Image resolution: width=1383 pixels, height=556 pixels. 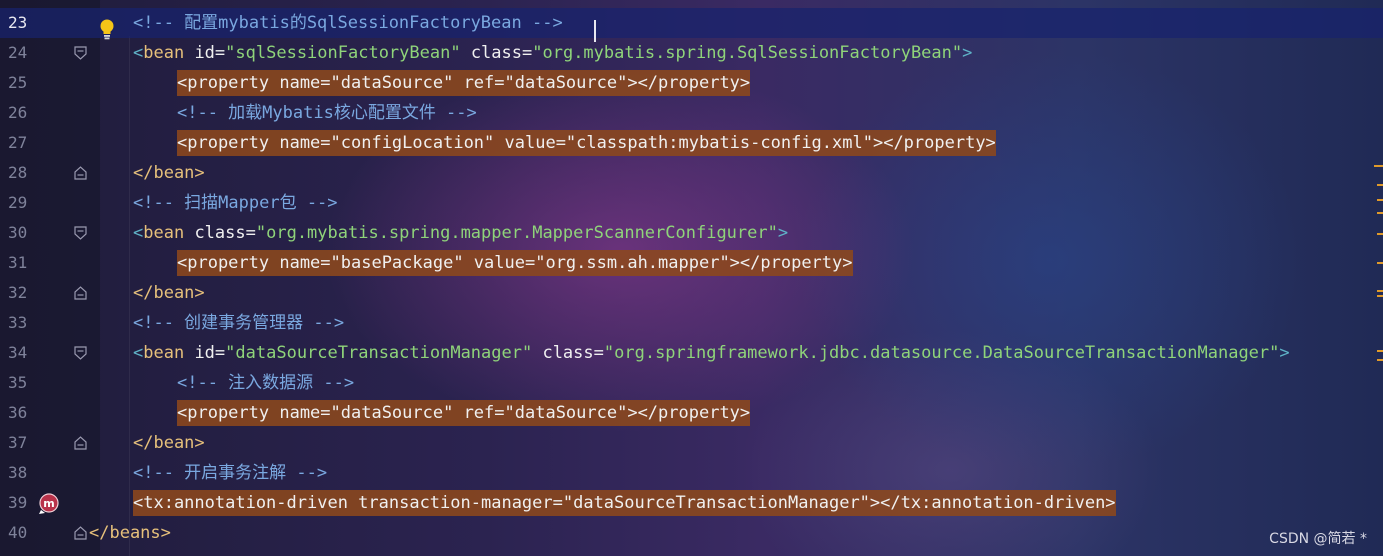 What do you see at coordinates (22, 113) in the screenshot?
I see `line-number: 26` at bounding box center [22, 113].